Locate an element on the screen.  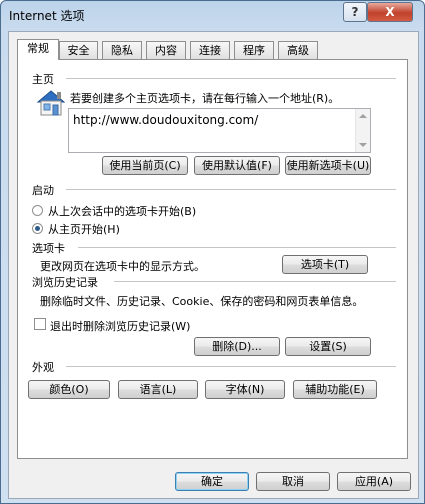
accessibility-button: 辅助功能(E) is located at coordinates (335, 389).